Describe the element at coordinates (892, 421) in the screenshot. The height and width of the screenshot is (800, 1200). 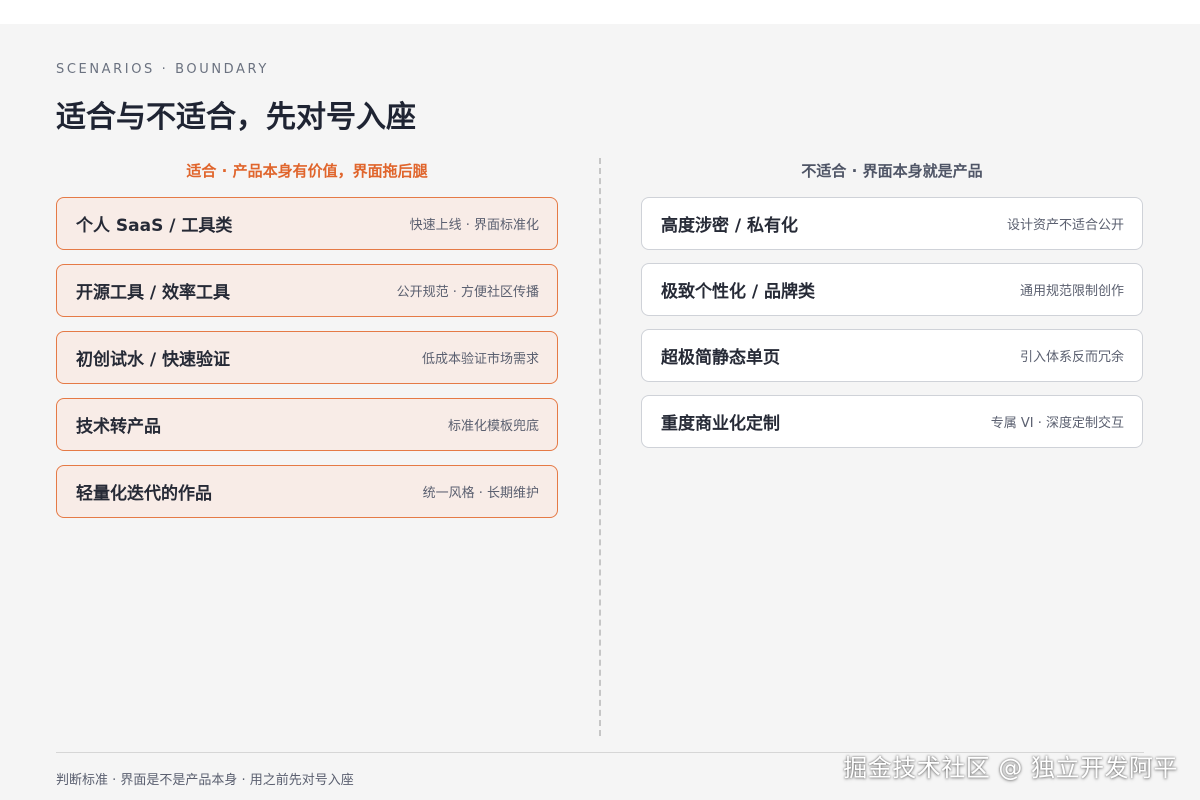
I see `unsuitable-card: 重度商业化定制 专属 VI · 深度定制交互` at that location.